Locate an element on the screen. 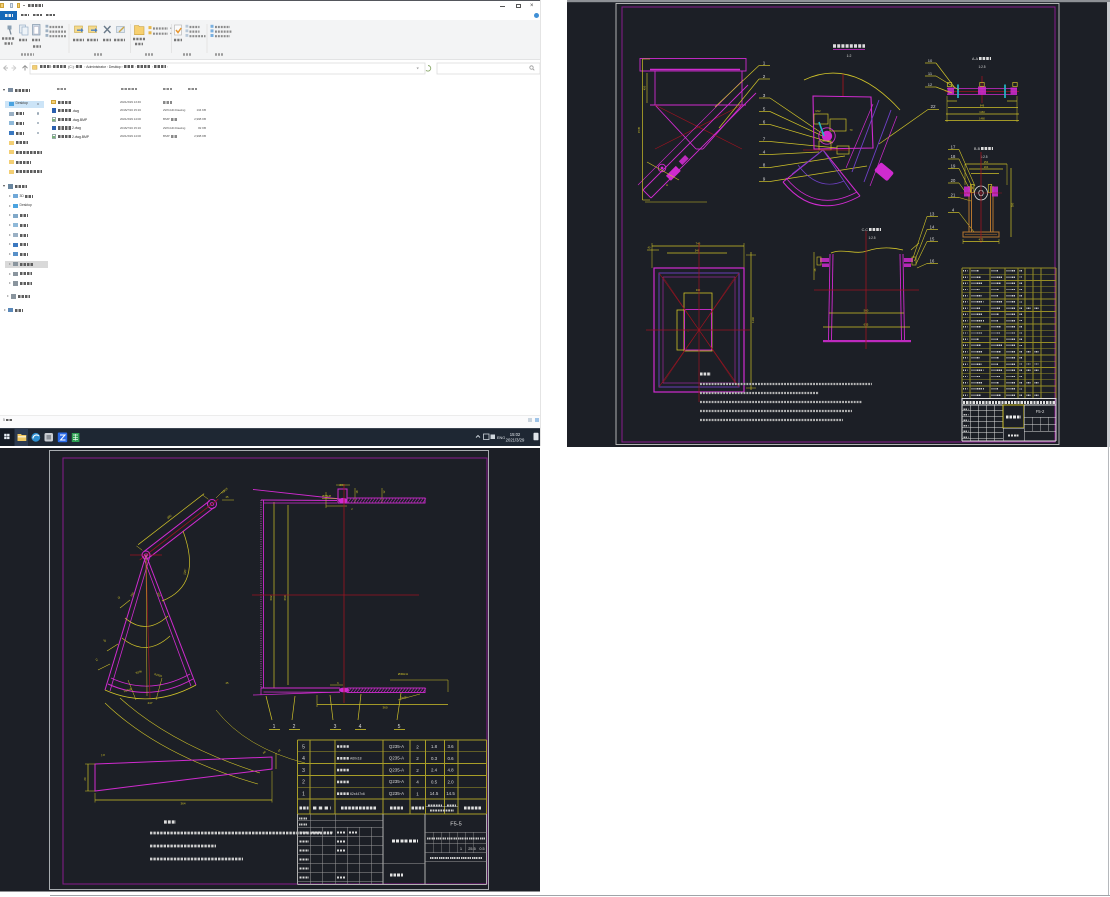 The width and height of the screenshot is (1110, 897). svg-text: Ø30H11 is located at coordinates (403, 674).